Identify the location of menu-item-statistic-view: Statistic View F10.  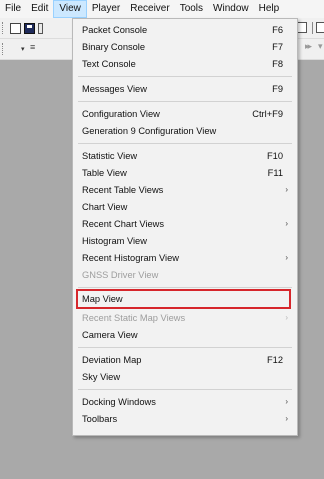
(185, 156).